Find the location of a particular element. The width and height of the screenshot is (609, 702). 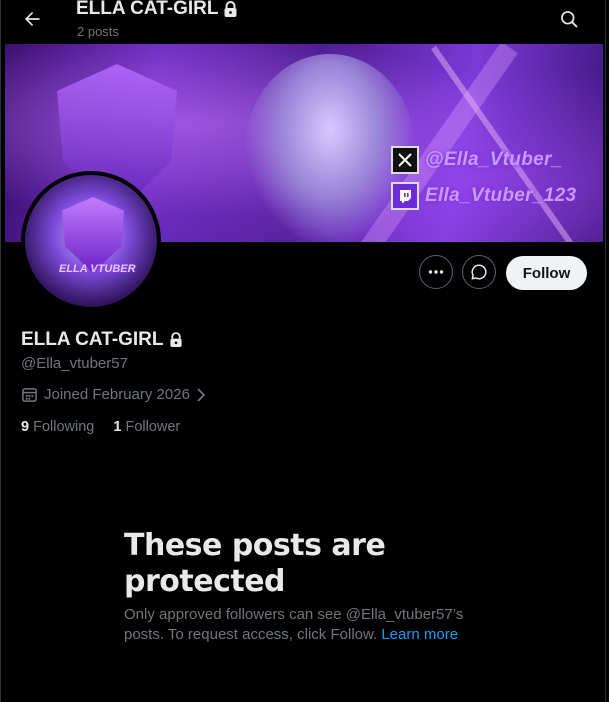

followers-count: 1 is located at coordinates (117, 427).